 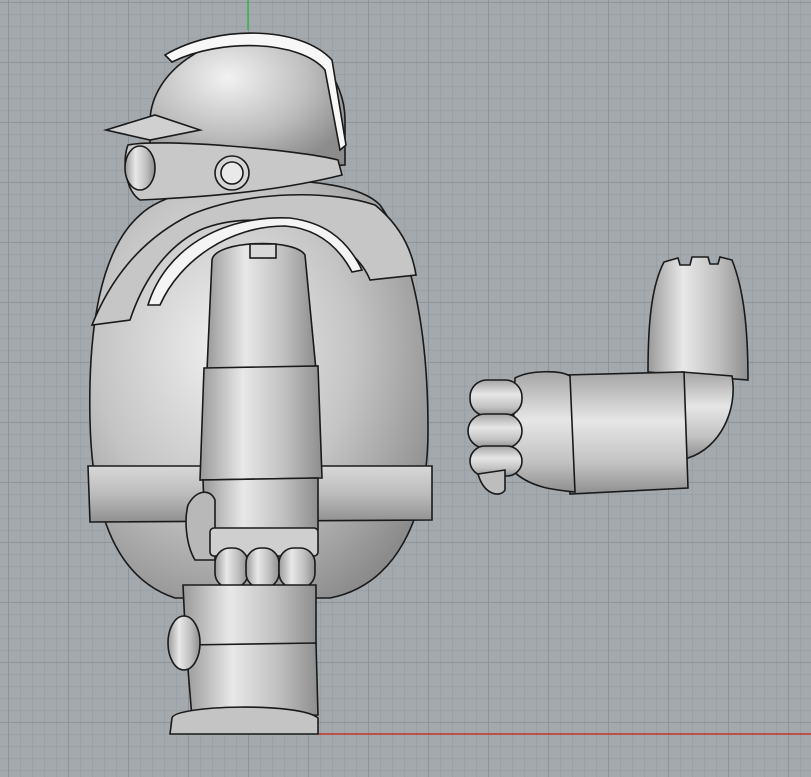 I want to click on arm-wrist, so click(x=260, y=504).